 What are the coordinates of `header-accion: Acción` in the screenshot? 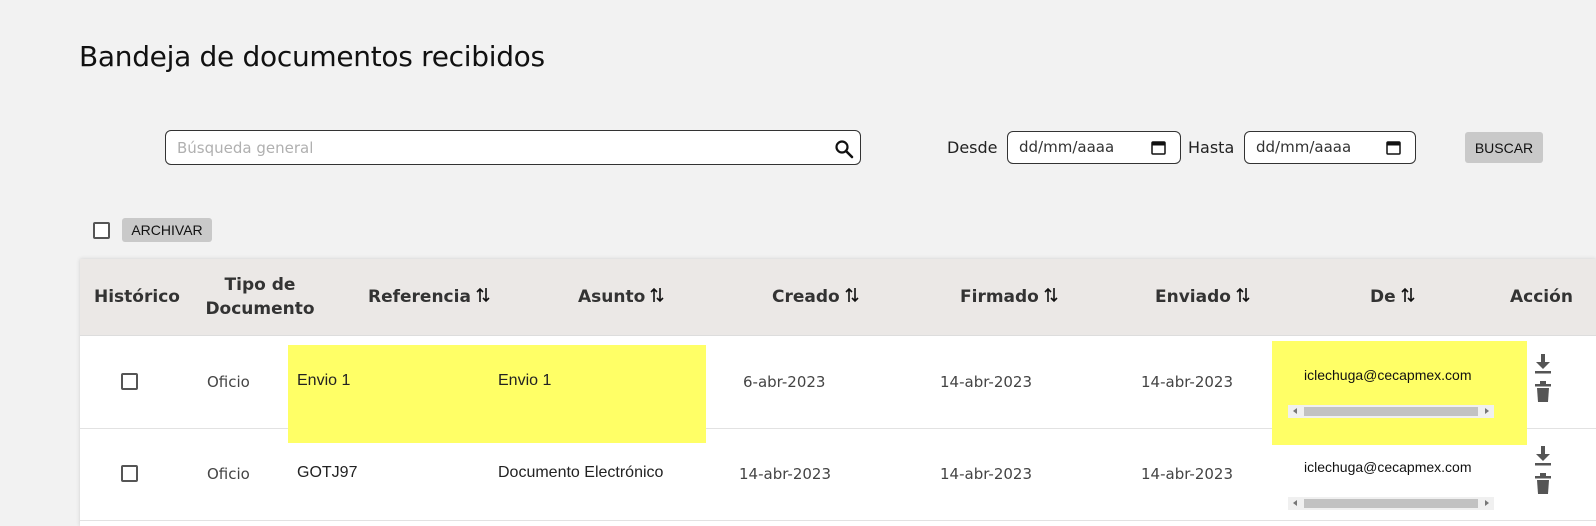 It's located at (1541, 297).